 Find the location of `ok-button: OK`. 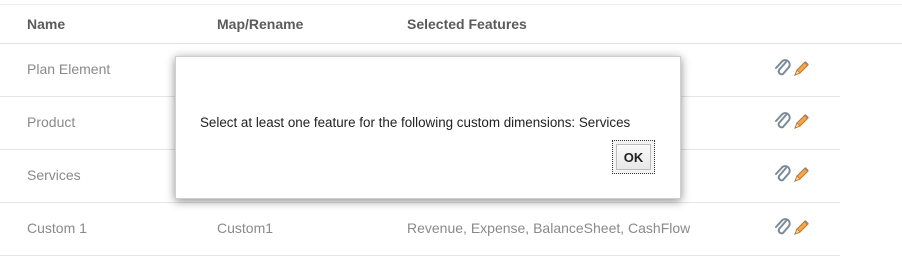

ok-button: OK is located at coordinates (633, 157).